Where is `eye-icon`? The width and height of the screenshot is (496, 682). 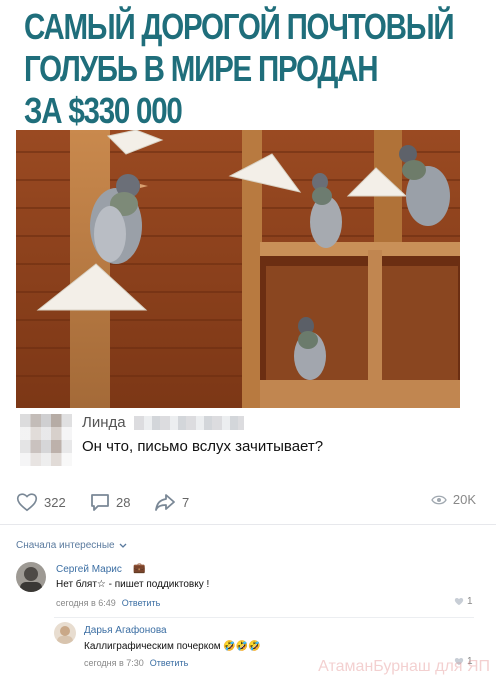
eye-icon is located at coordinates (439, 499).